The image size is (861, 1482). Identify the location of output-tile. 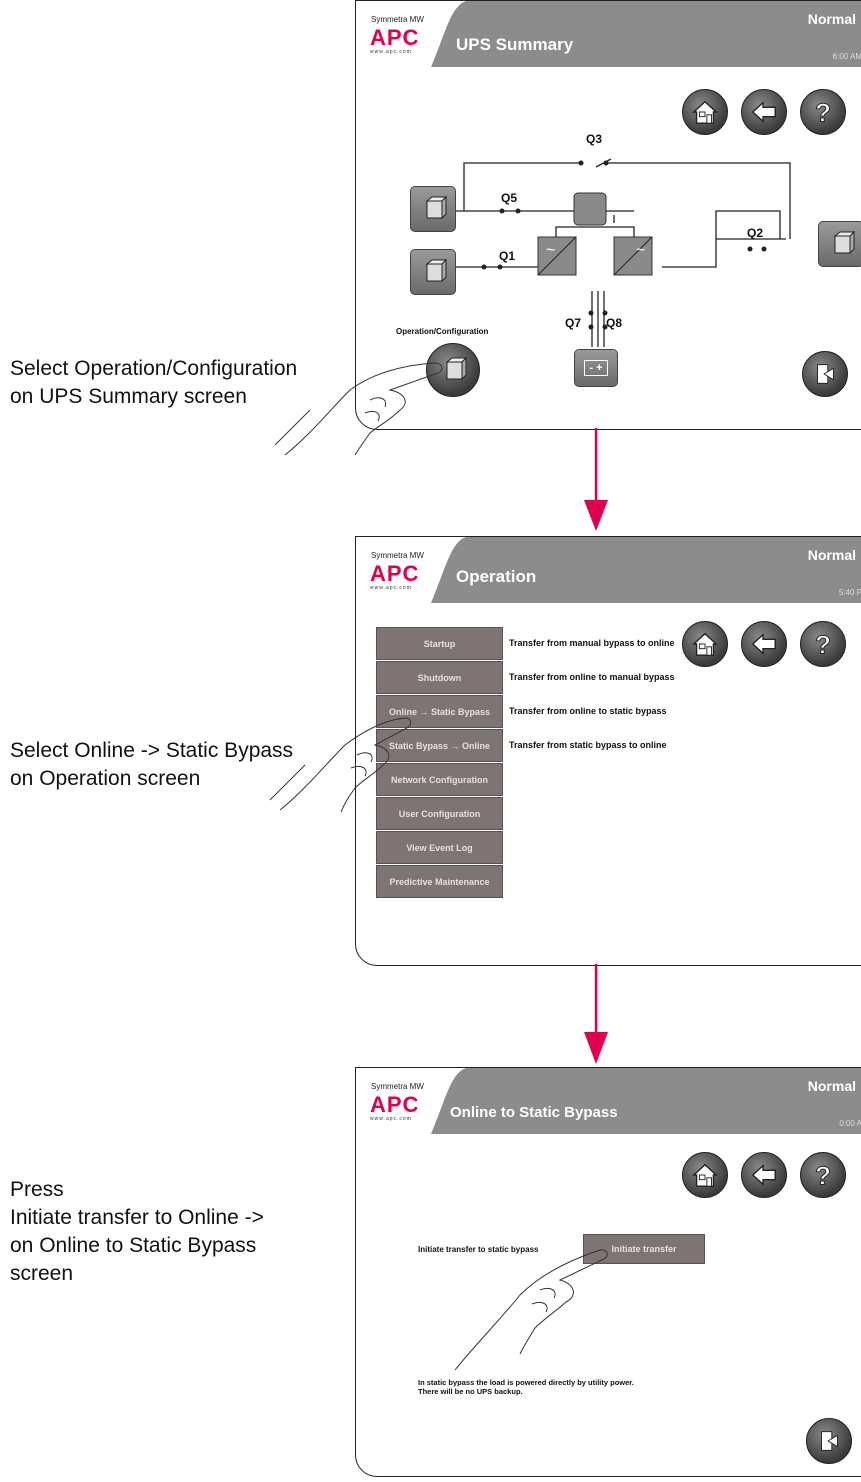
(839, 244).